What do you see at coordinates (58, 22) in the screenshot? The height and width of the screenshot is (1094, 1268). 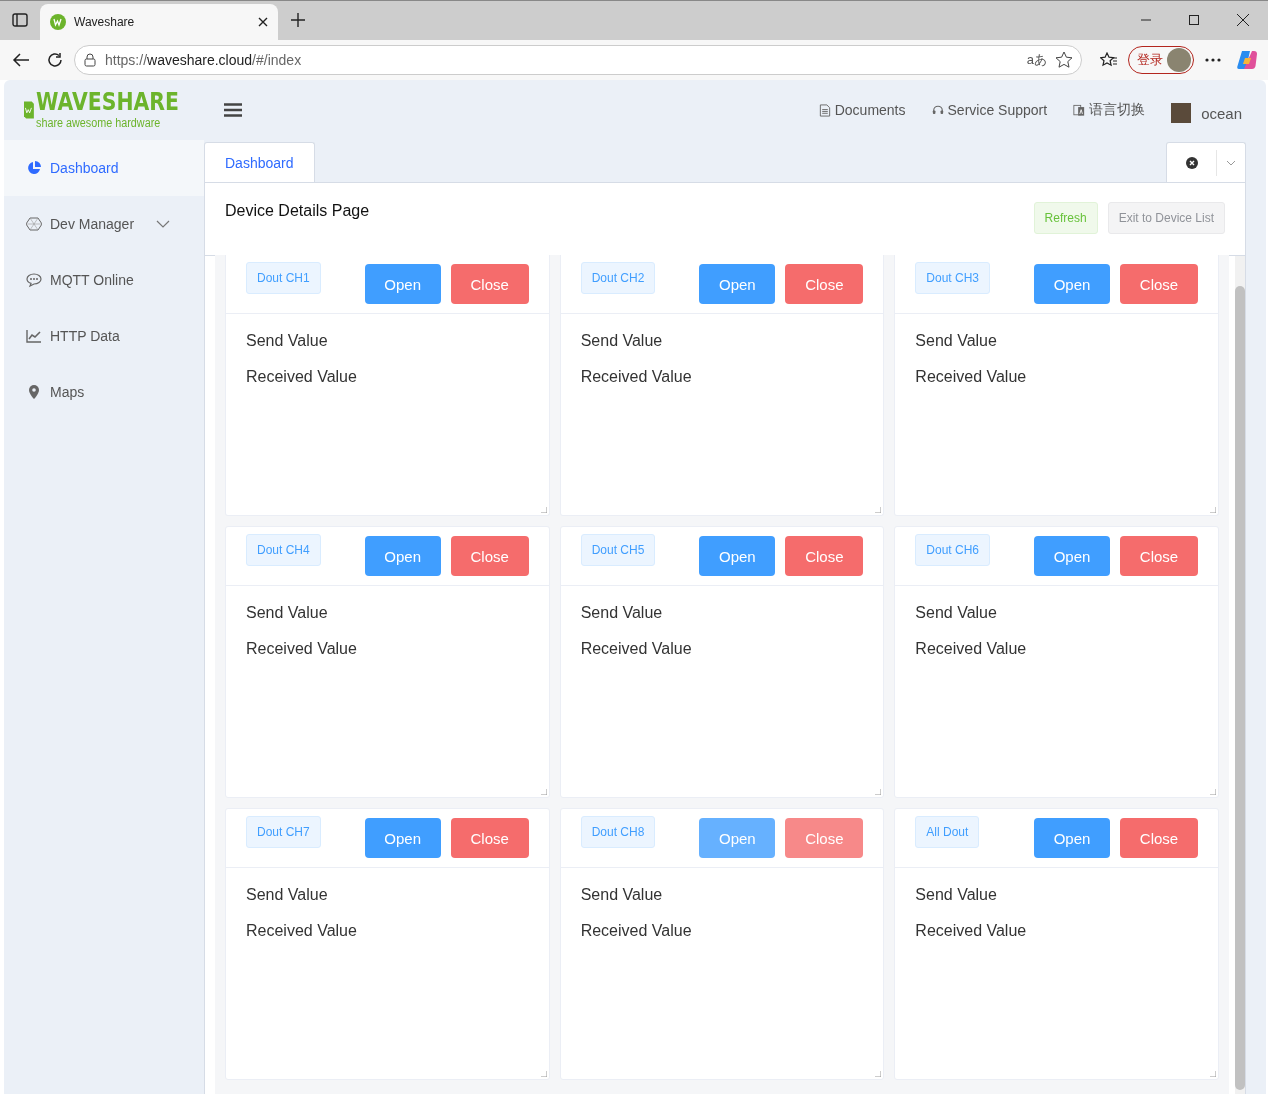 I see `waveshare-favicon-icon` at bounding box center [58, 22].